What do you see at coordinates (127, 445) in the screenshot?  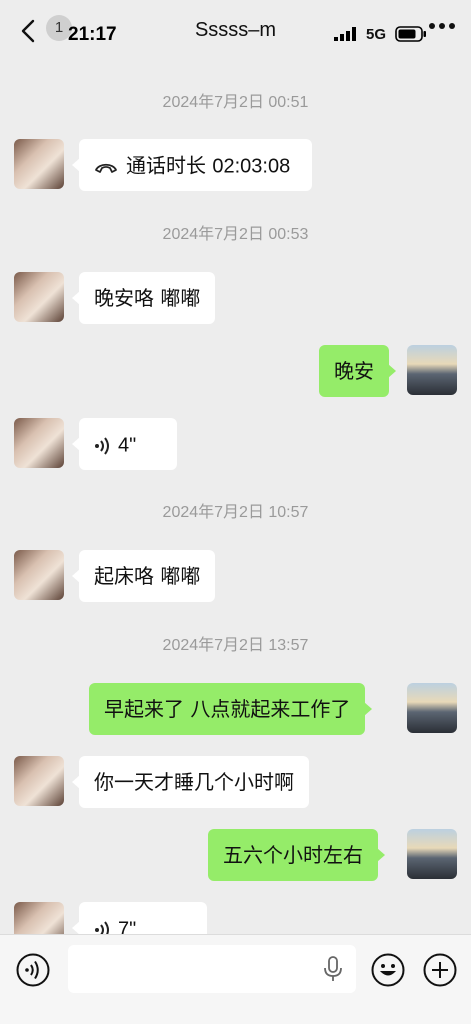 I see `voice-duration: 4"` at bounding box center [127, 445].